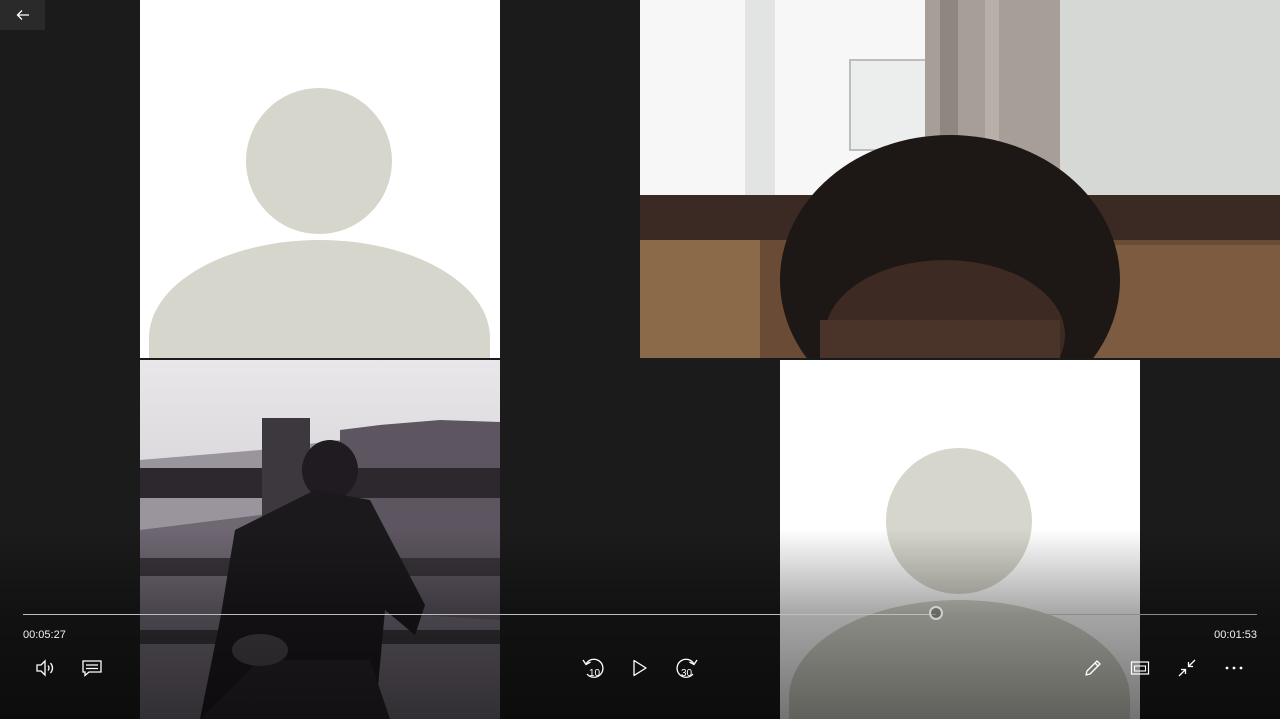 The width and height of the screenshot is (1280, 719). I want to click on elapsed-time: 00:05:27, so click(44, 635).